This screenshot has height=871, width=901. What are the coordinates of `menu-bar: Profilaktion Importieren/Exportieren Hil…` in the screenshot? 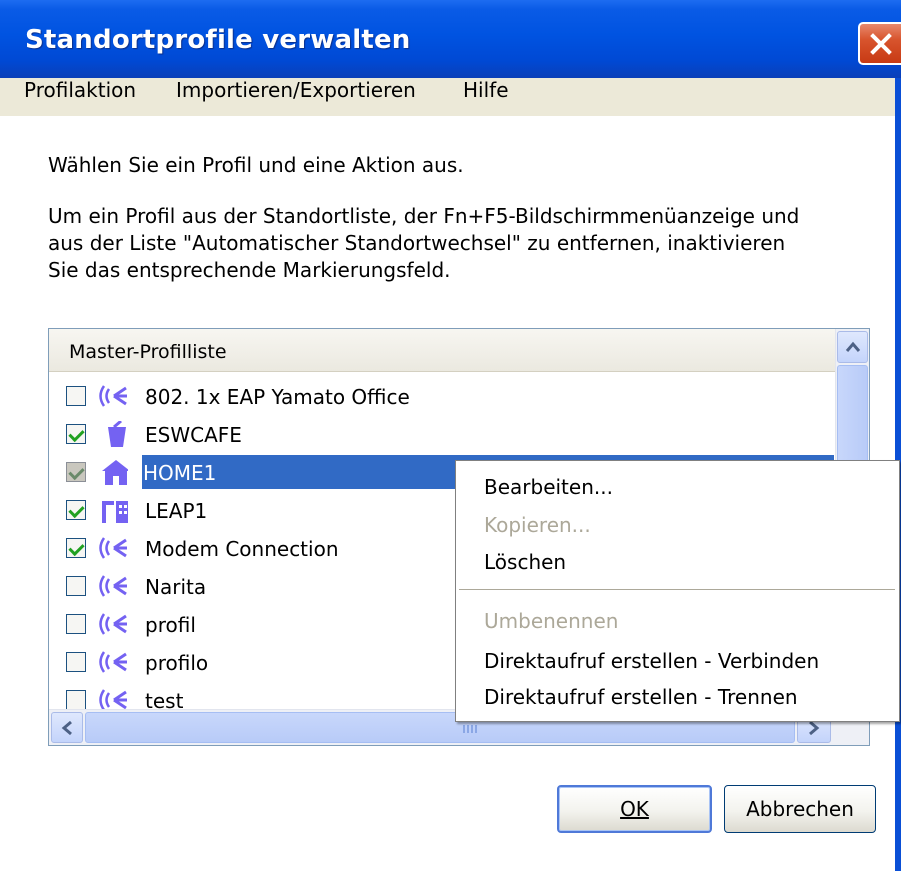 It's located at (450, 97).